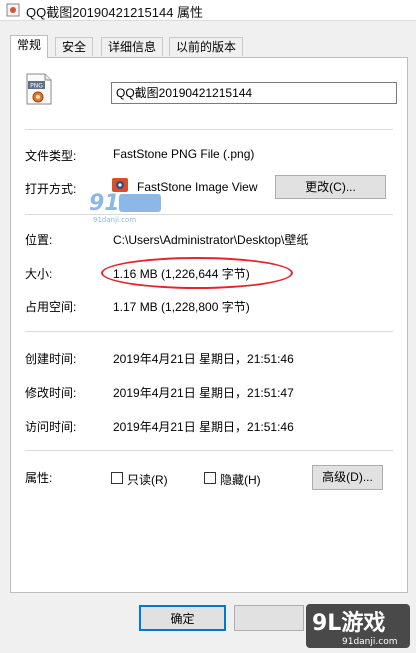 The width and height of the screenshot is (416, 653). I want to click on location-value: C:\Users\Administrator\Desktop\壁纸, so click(211, 240).